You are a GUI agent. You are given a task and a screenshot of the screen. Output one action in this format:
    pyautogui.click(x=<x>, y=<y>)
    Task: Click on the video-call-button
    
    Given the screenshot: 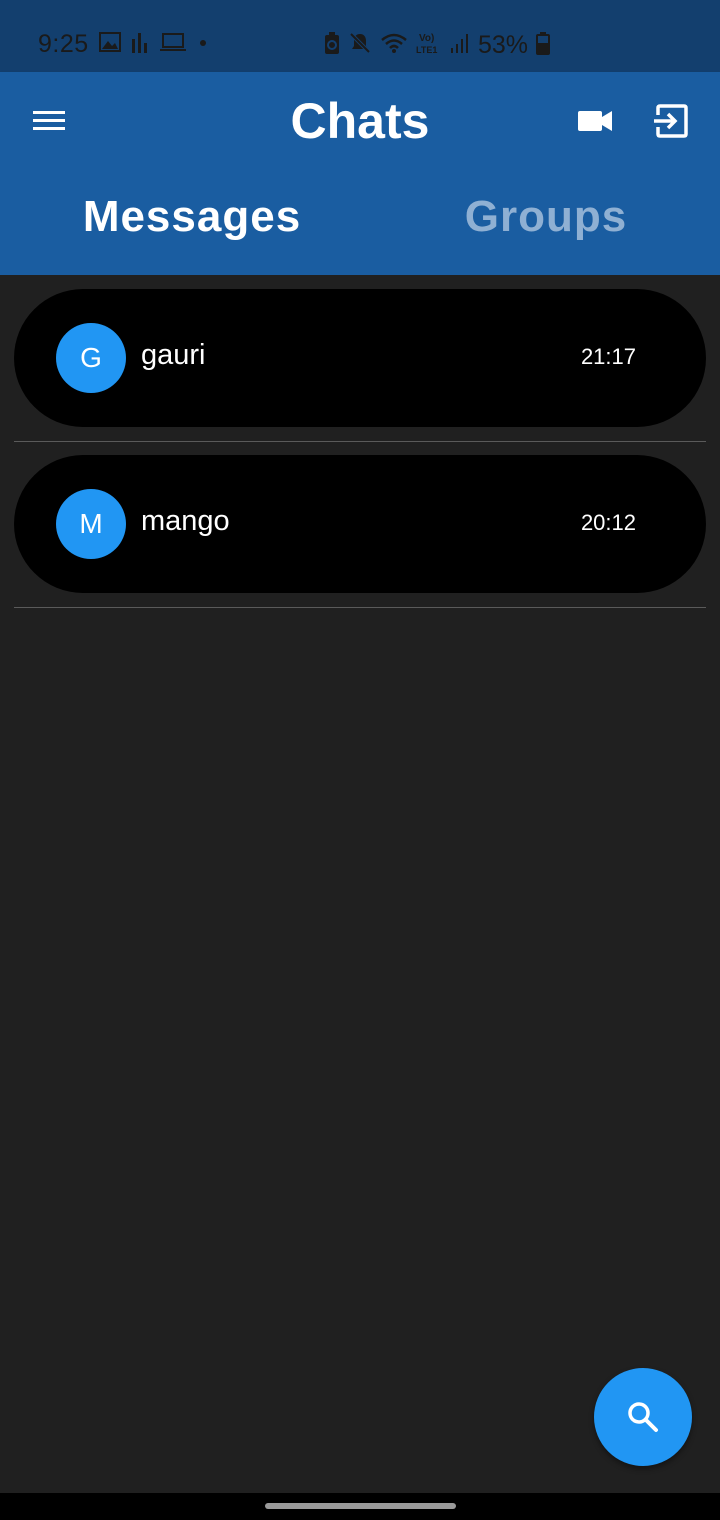 What is the action you would take?
    pyautogui.click(x=595, y=121)
    